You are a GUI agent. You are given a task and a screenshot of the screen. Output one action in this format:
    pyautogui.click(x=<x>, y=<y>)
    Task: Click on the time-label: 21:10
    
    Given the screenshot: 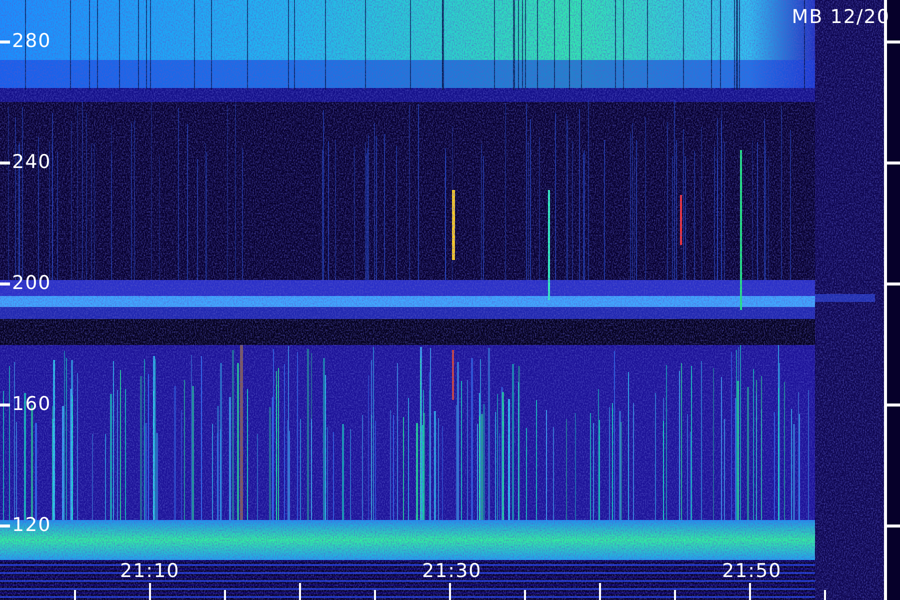 What is the action you would take?
    pyautogui.click(x=150, y=571)
    